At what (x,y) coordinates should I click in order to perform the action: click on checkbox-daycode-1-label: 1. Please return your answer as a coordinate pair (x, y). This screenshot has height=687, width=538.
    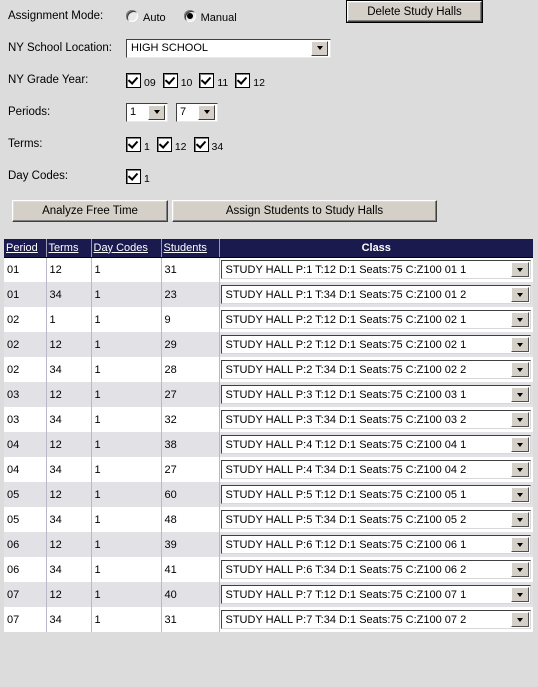
    Looking at the image, I should click on (147, 178).